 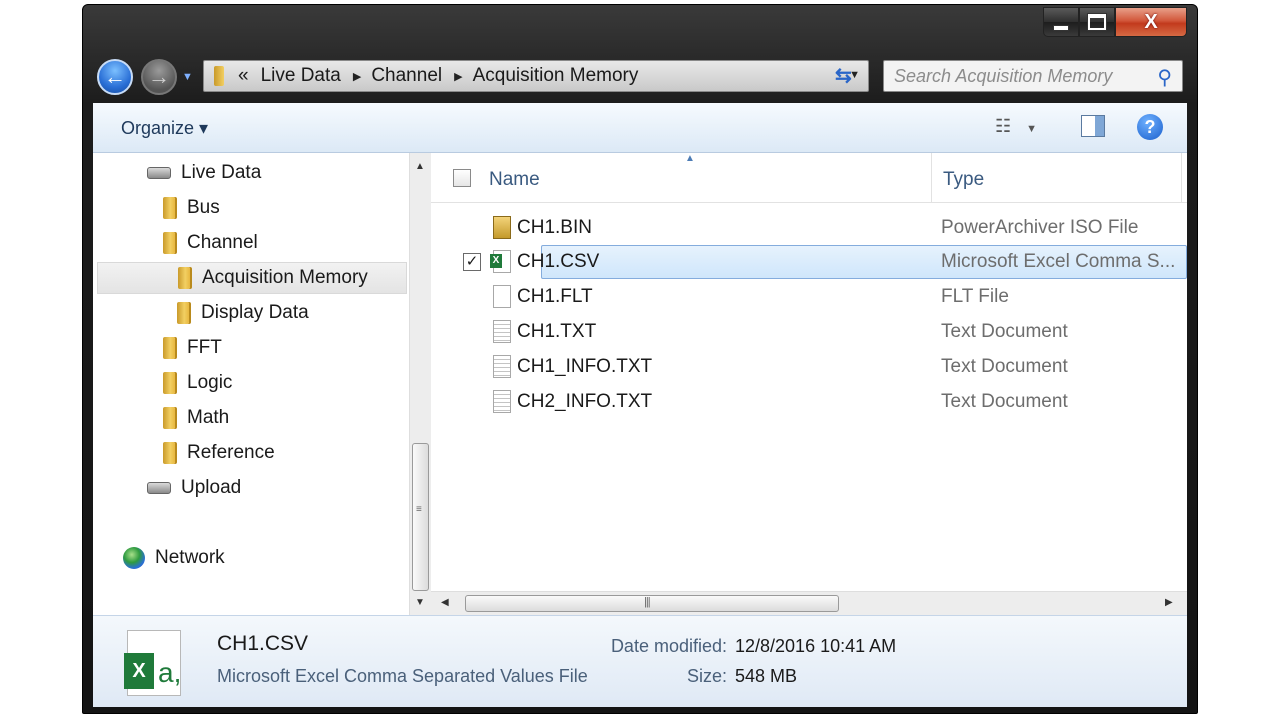 I want to click on tree-item-channel: Channel, so click(x=210, y=243).